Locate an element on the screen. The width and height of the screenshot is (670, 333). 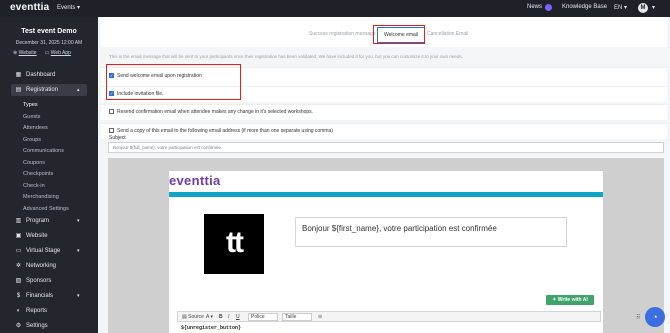
dashboard-icon: ▦ is located at coordinates (18, 74).